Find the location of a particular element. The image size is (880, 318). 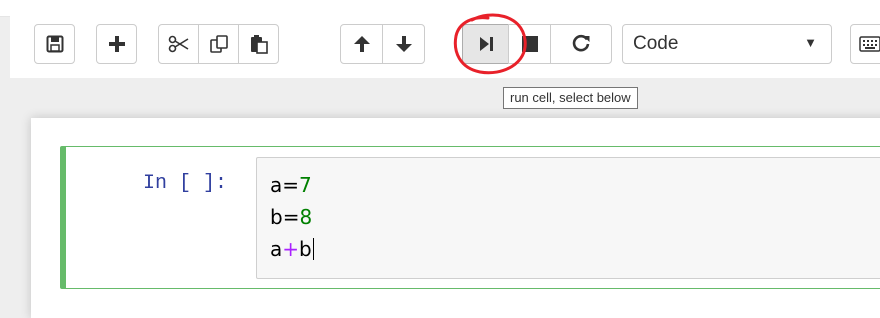

move-up-button is located at coordinates (361, 44).